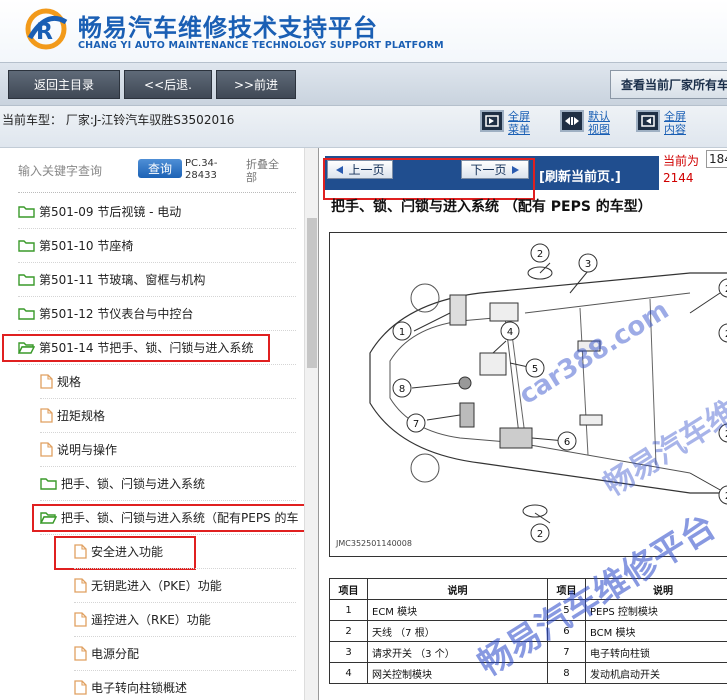 This screenshot has width=727, height=700. I want to click on tree-node-label: 遥控进入（RKE）功能, so click(151, 619).